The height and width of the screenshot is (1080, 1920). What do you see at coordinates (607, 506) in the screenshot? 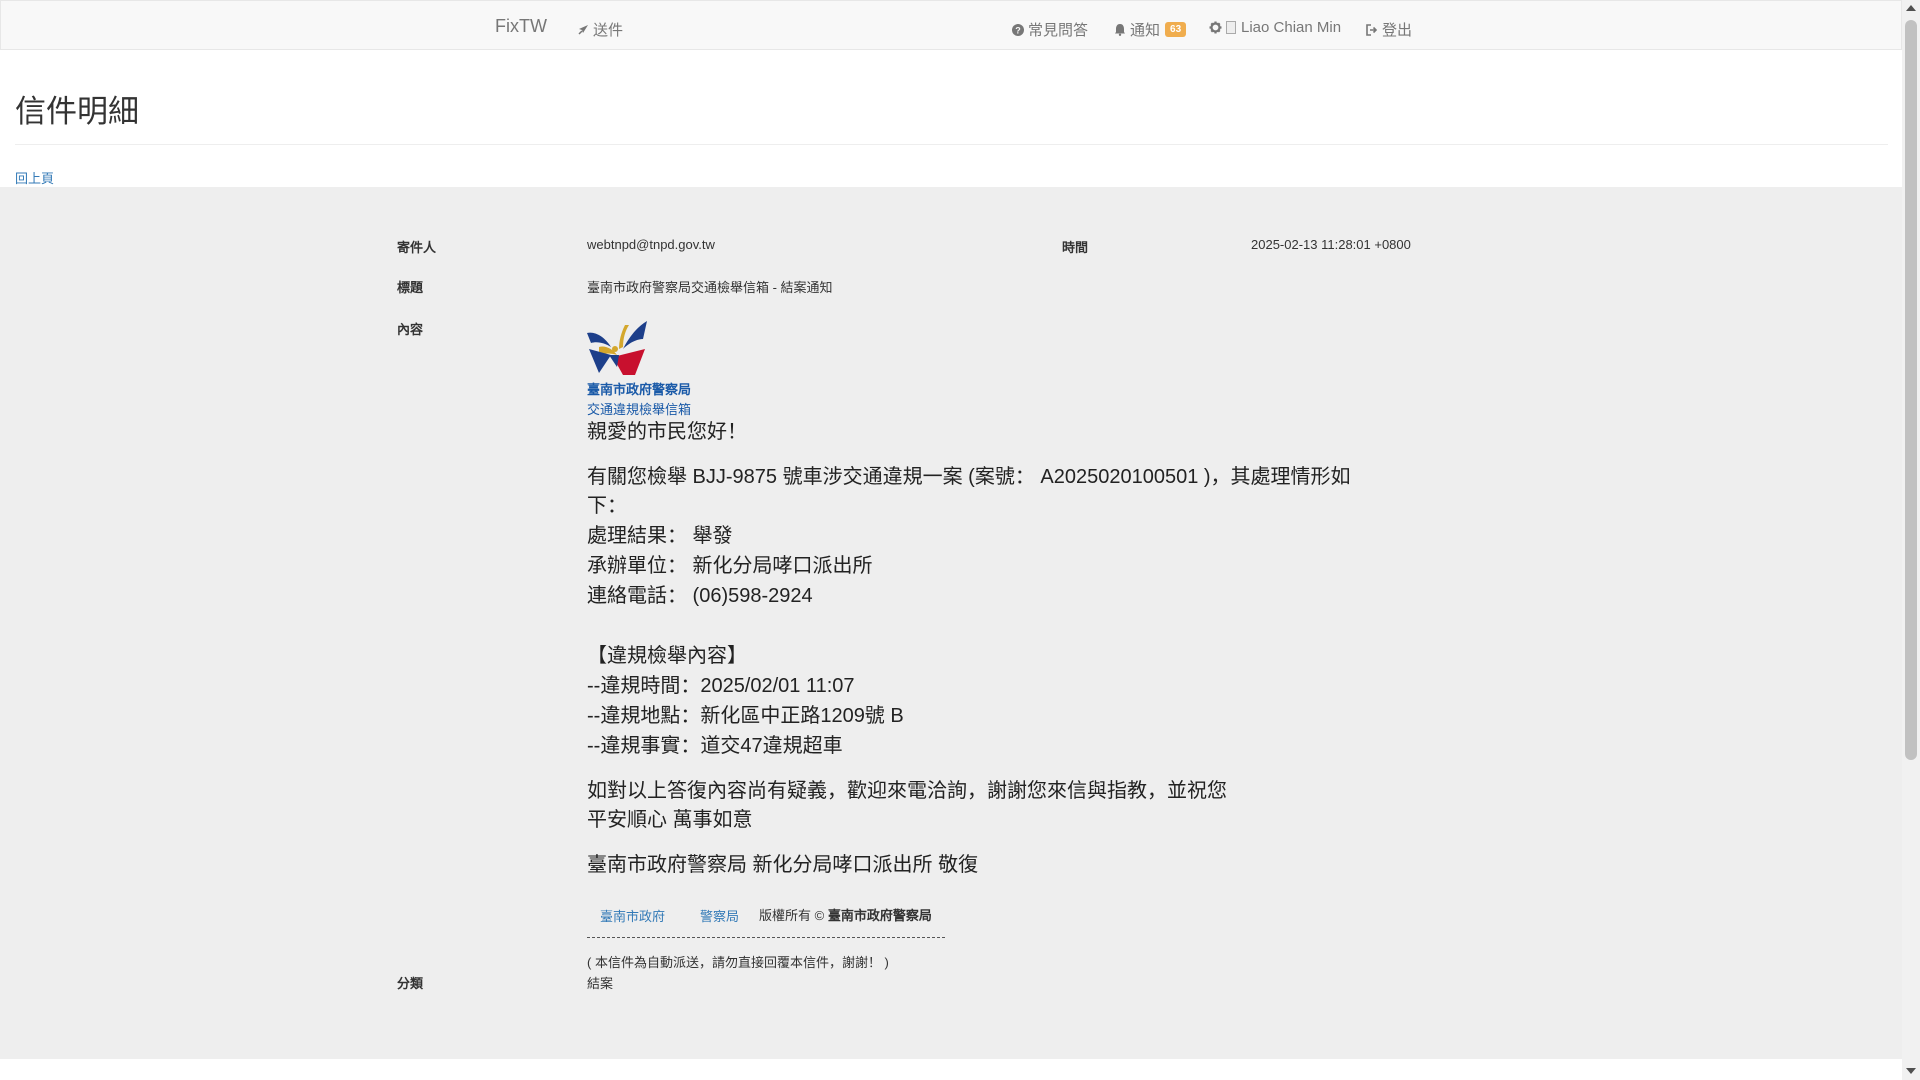
I see `case-intro-line2: 下：` at bounding box center [607, 506].